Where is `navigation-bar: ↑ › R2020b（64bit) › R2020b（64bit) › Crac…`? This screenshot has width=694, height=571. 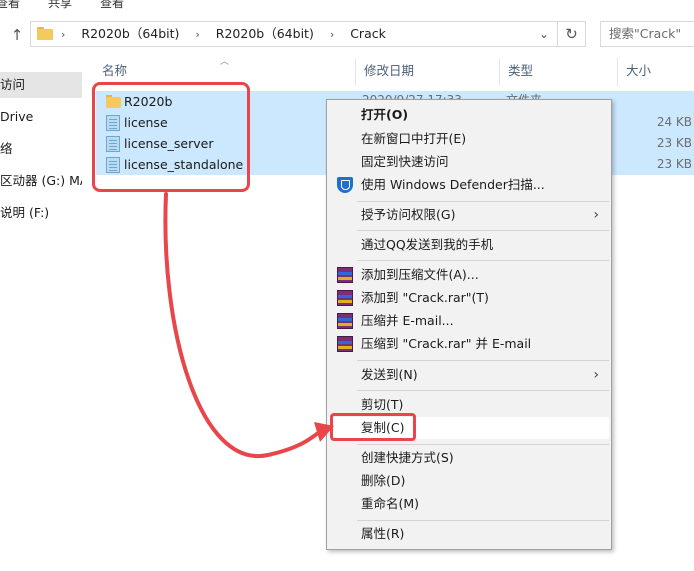 navigation-bar: ↑ › R2020b（64bit) › R2020b（64bit) › Crac… is located at coordinates (347, 34).